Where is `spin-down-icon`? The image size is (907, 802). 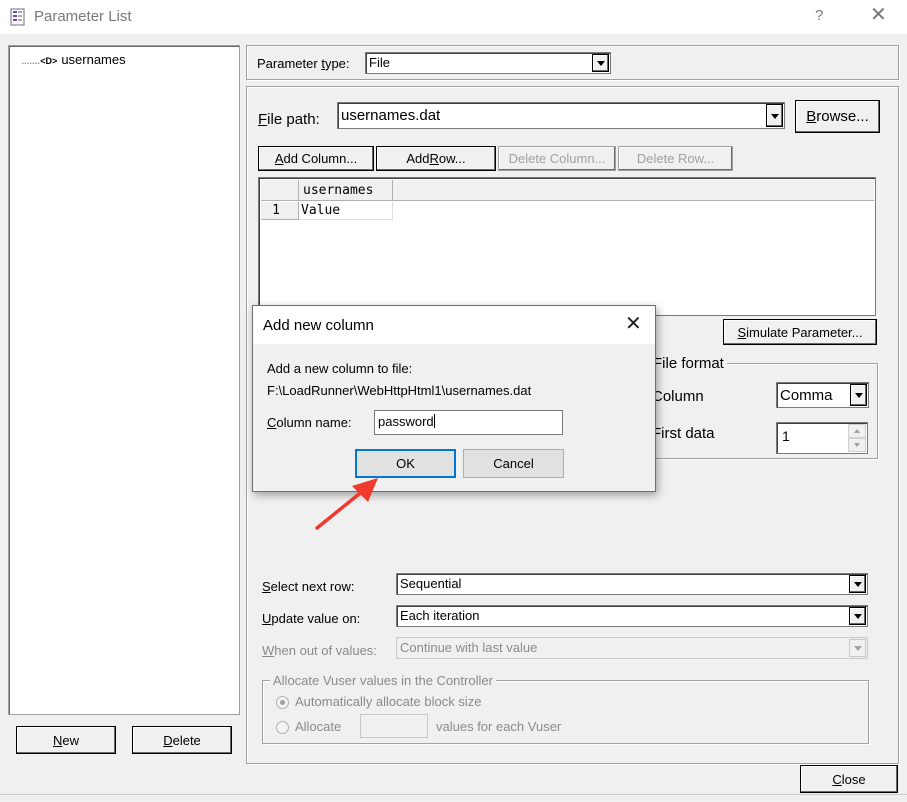
spin-down-icon is located at coordinates (857, 445).